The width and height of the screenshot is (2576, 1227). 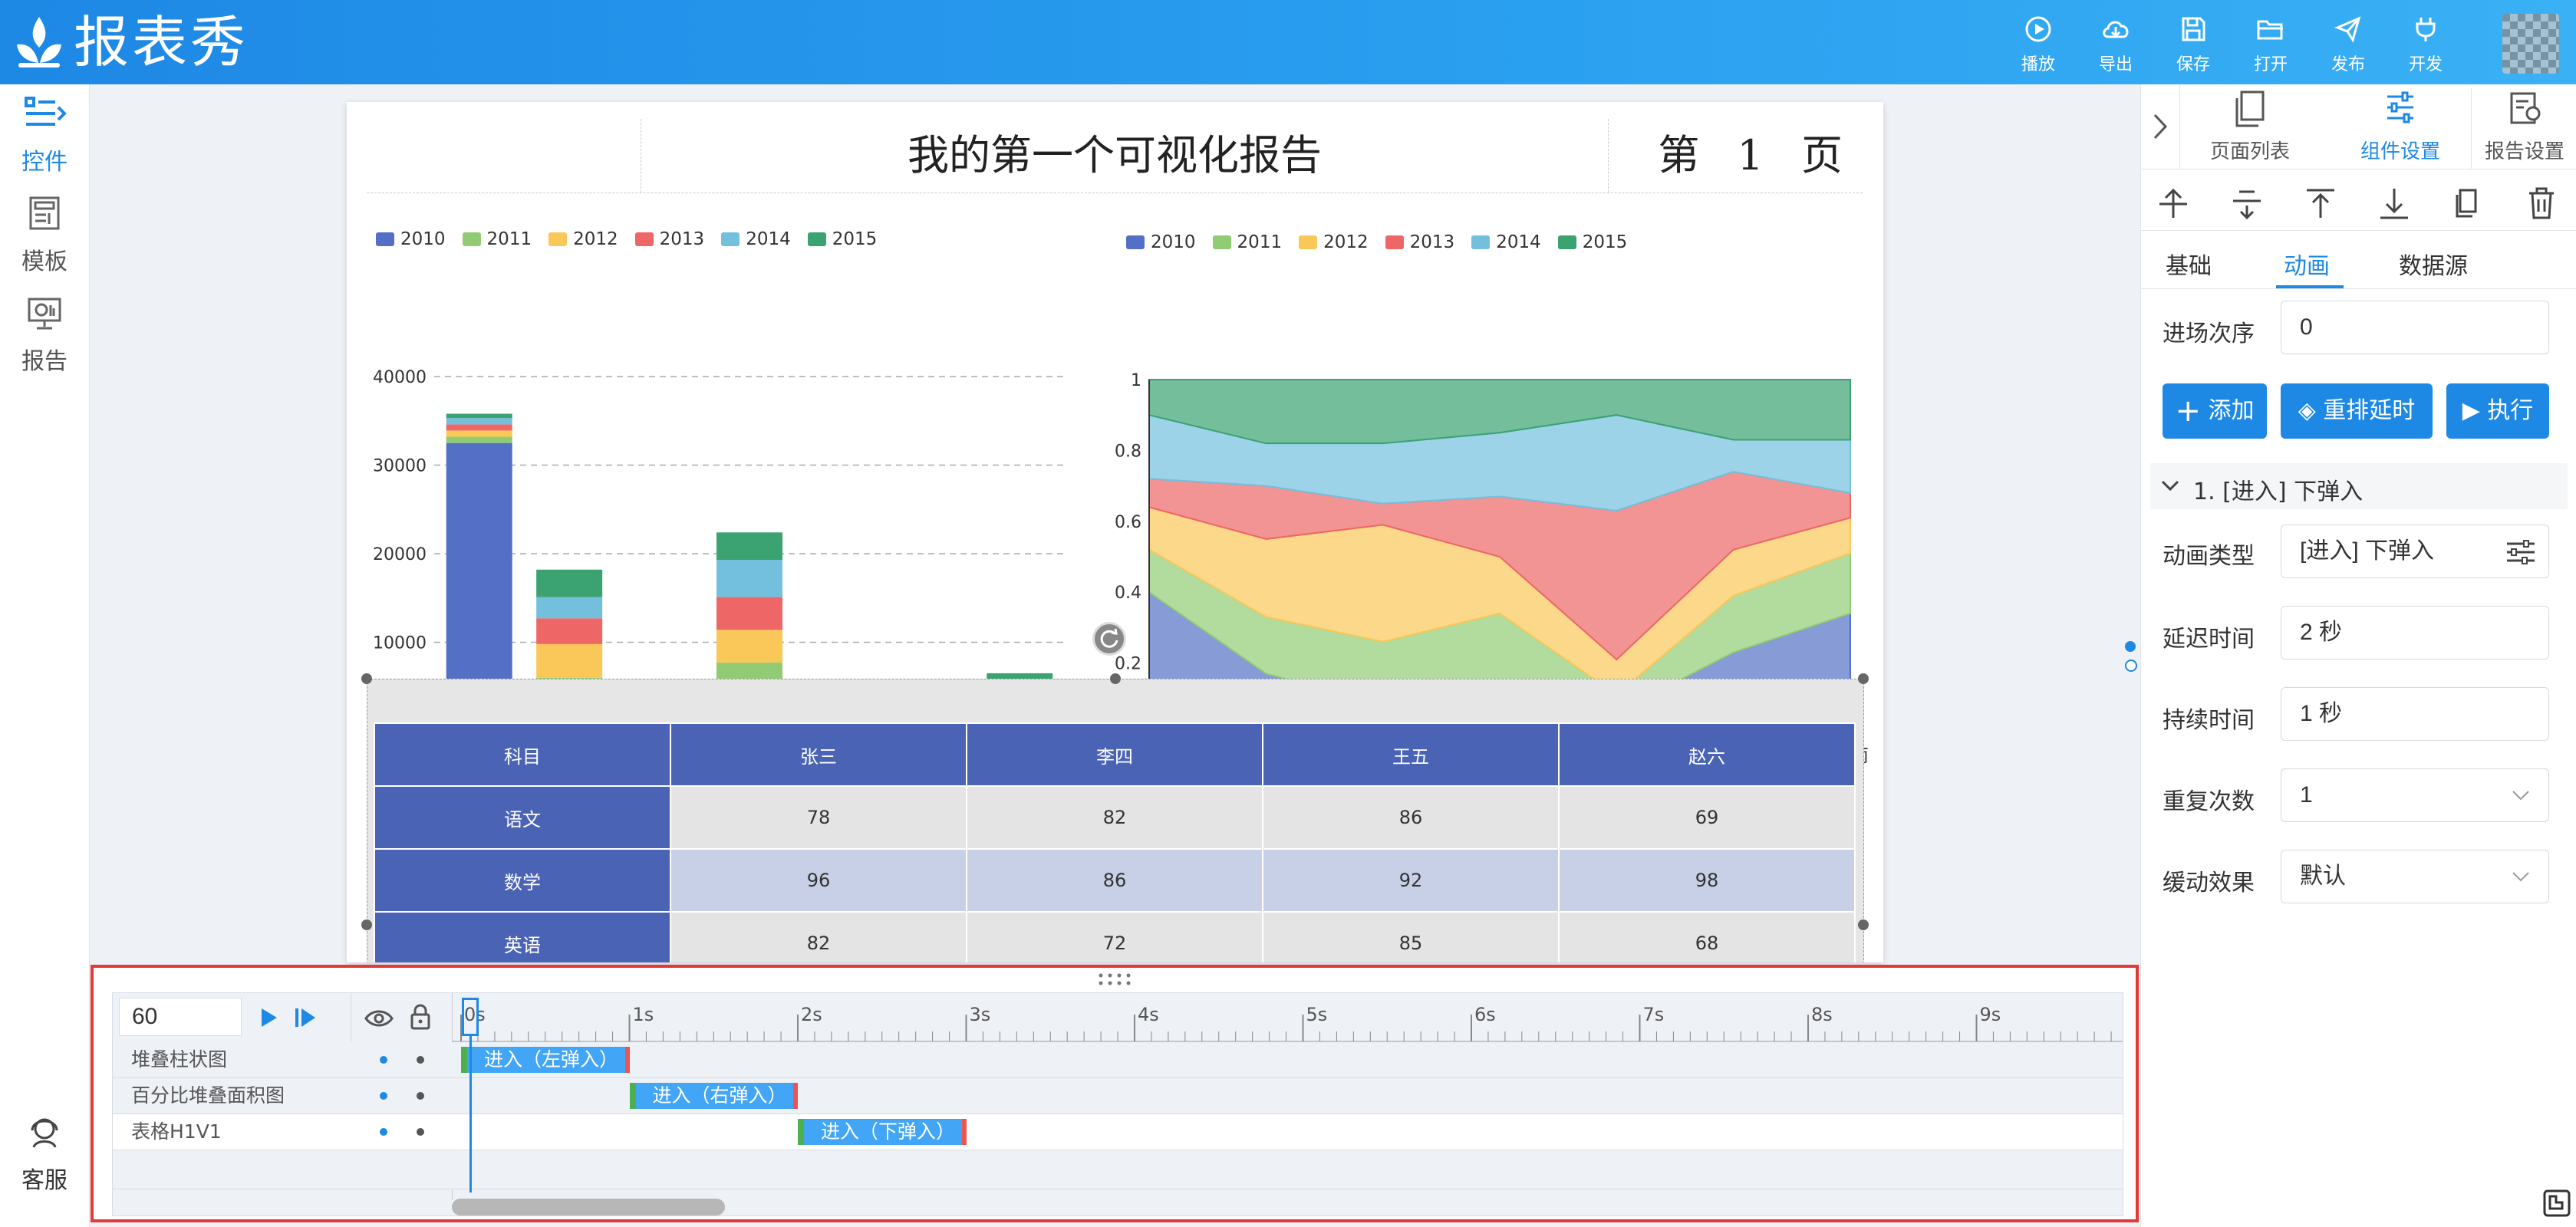 I want to click on animation-bar: 进入（右弹入）, so click(x=713, y=1096).